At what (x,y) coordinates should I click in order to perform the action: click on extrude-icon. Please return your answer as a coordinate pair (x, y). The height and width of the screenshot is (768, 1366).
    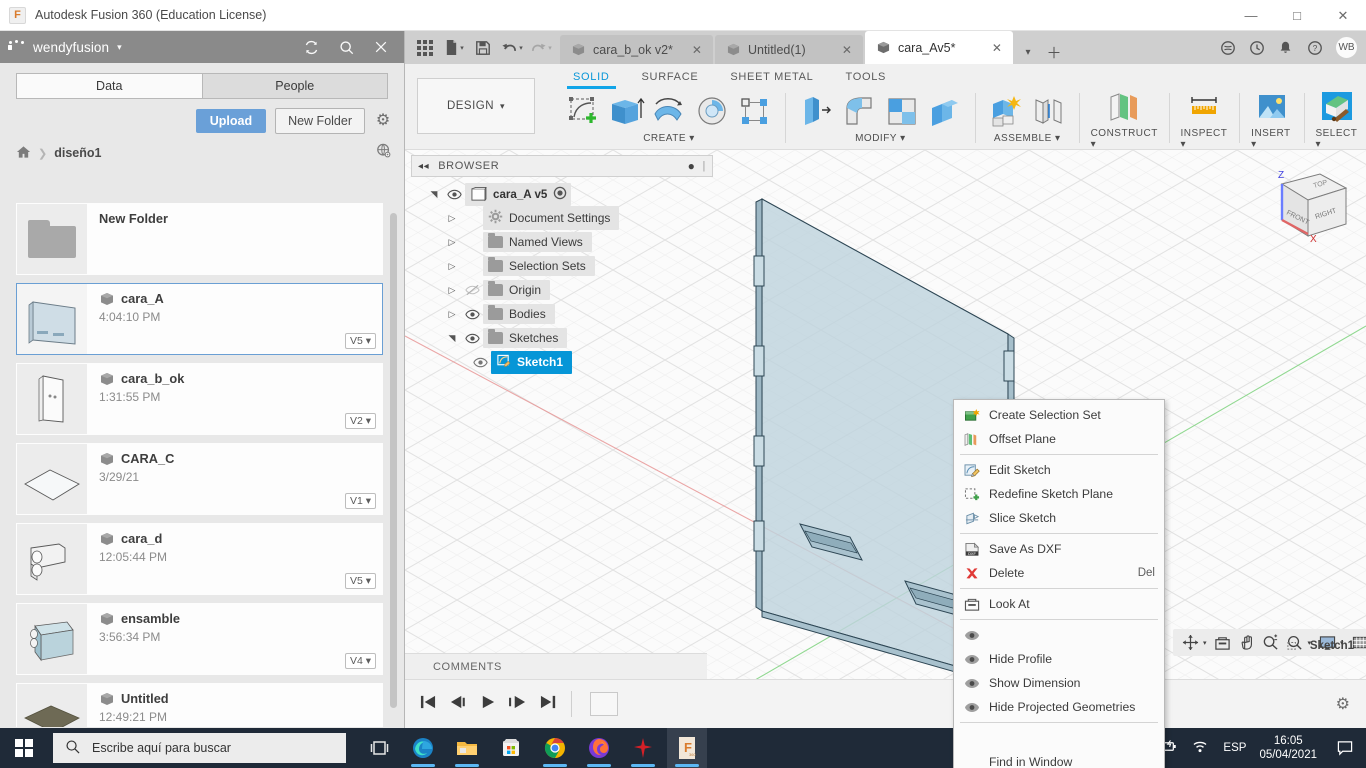
    Looking at the image, I should click on (626, 112).